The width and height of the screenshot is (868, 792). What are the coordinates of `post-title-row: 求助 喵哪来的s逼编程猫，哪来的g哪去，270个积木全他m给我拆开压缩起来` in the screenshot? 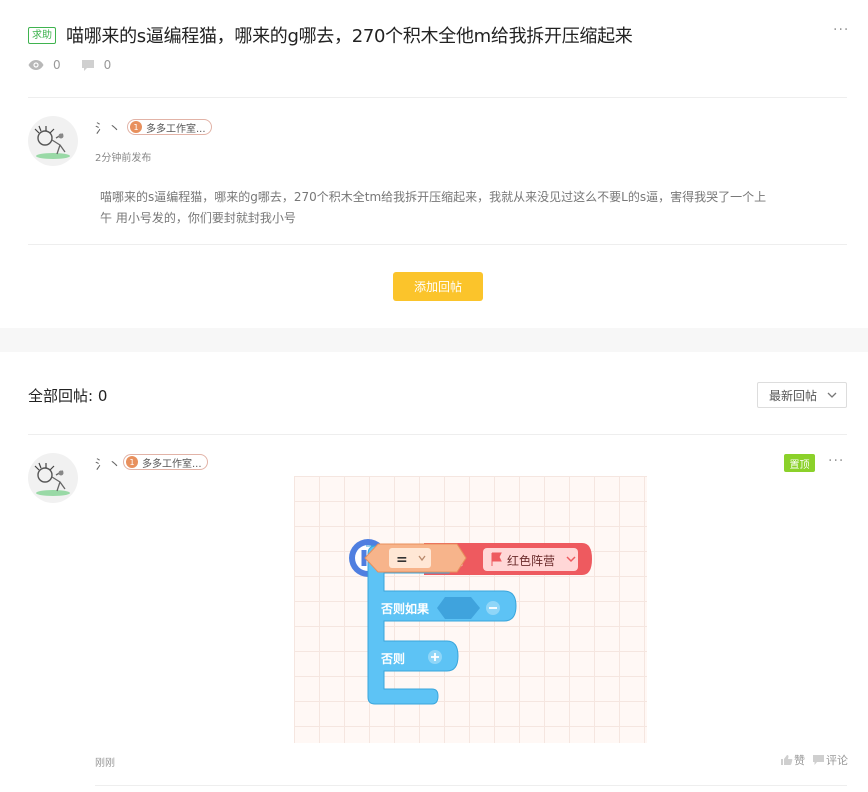 It's located at (330, 35).